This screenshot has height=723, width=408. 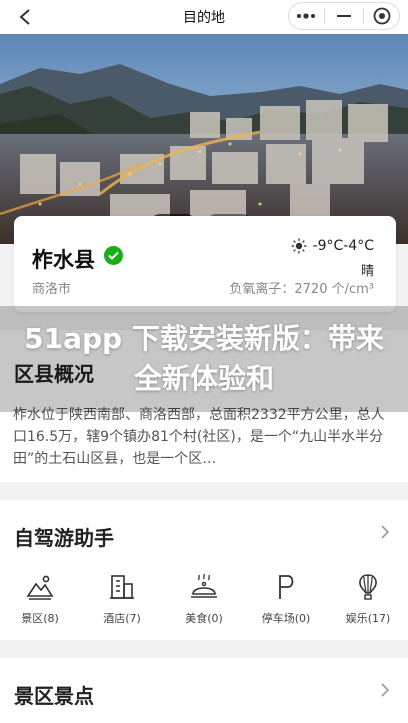 I want to click on drive-item-label: 娱乐(17), so click(x=368, y=618).